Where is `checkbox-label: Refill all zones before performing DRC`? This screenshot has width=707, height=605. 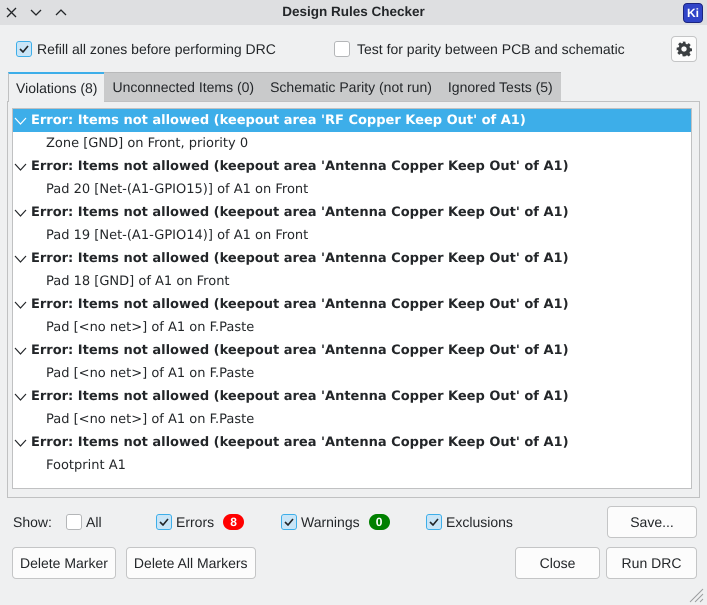 checkbox-label: Refill all zones before performing DRC is located at coordinates (156, 49).